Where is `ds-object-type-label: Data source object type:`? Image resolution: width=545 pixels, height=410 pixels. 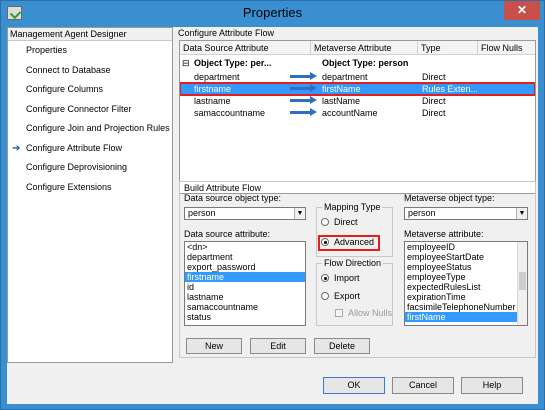 ds-object-type-label: Data source object type: is located at coordinates (233, 198).